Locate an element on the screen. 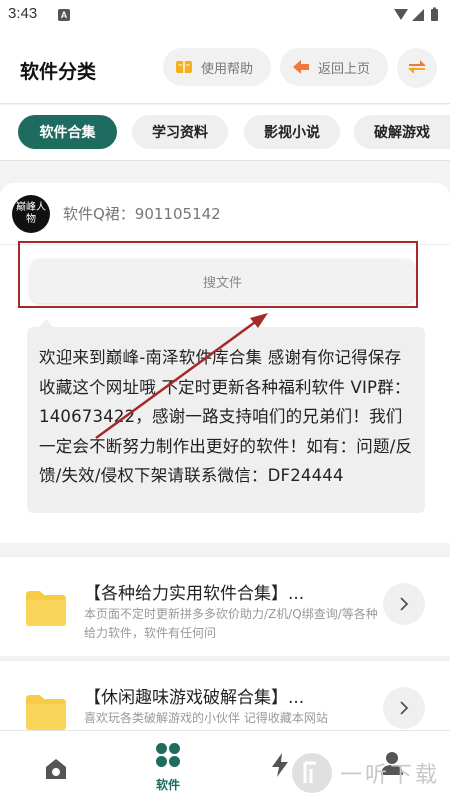  status-icons is located at coordinates (416, 14).